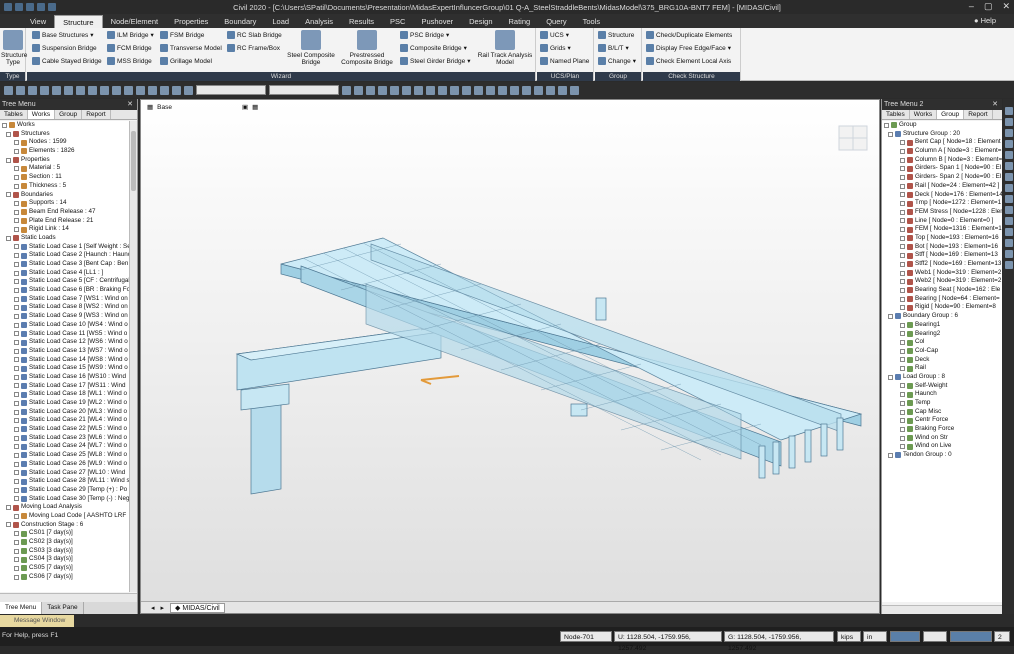  What do you see at coordinates (942, 212) in the screenshot?
I see `tree-item: FEM Stress [ Node=1228 : Elem` at bounding box center [942, 212].